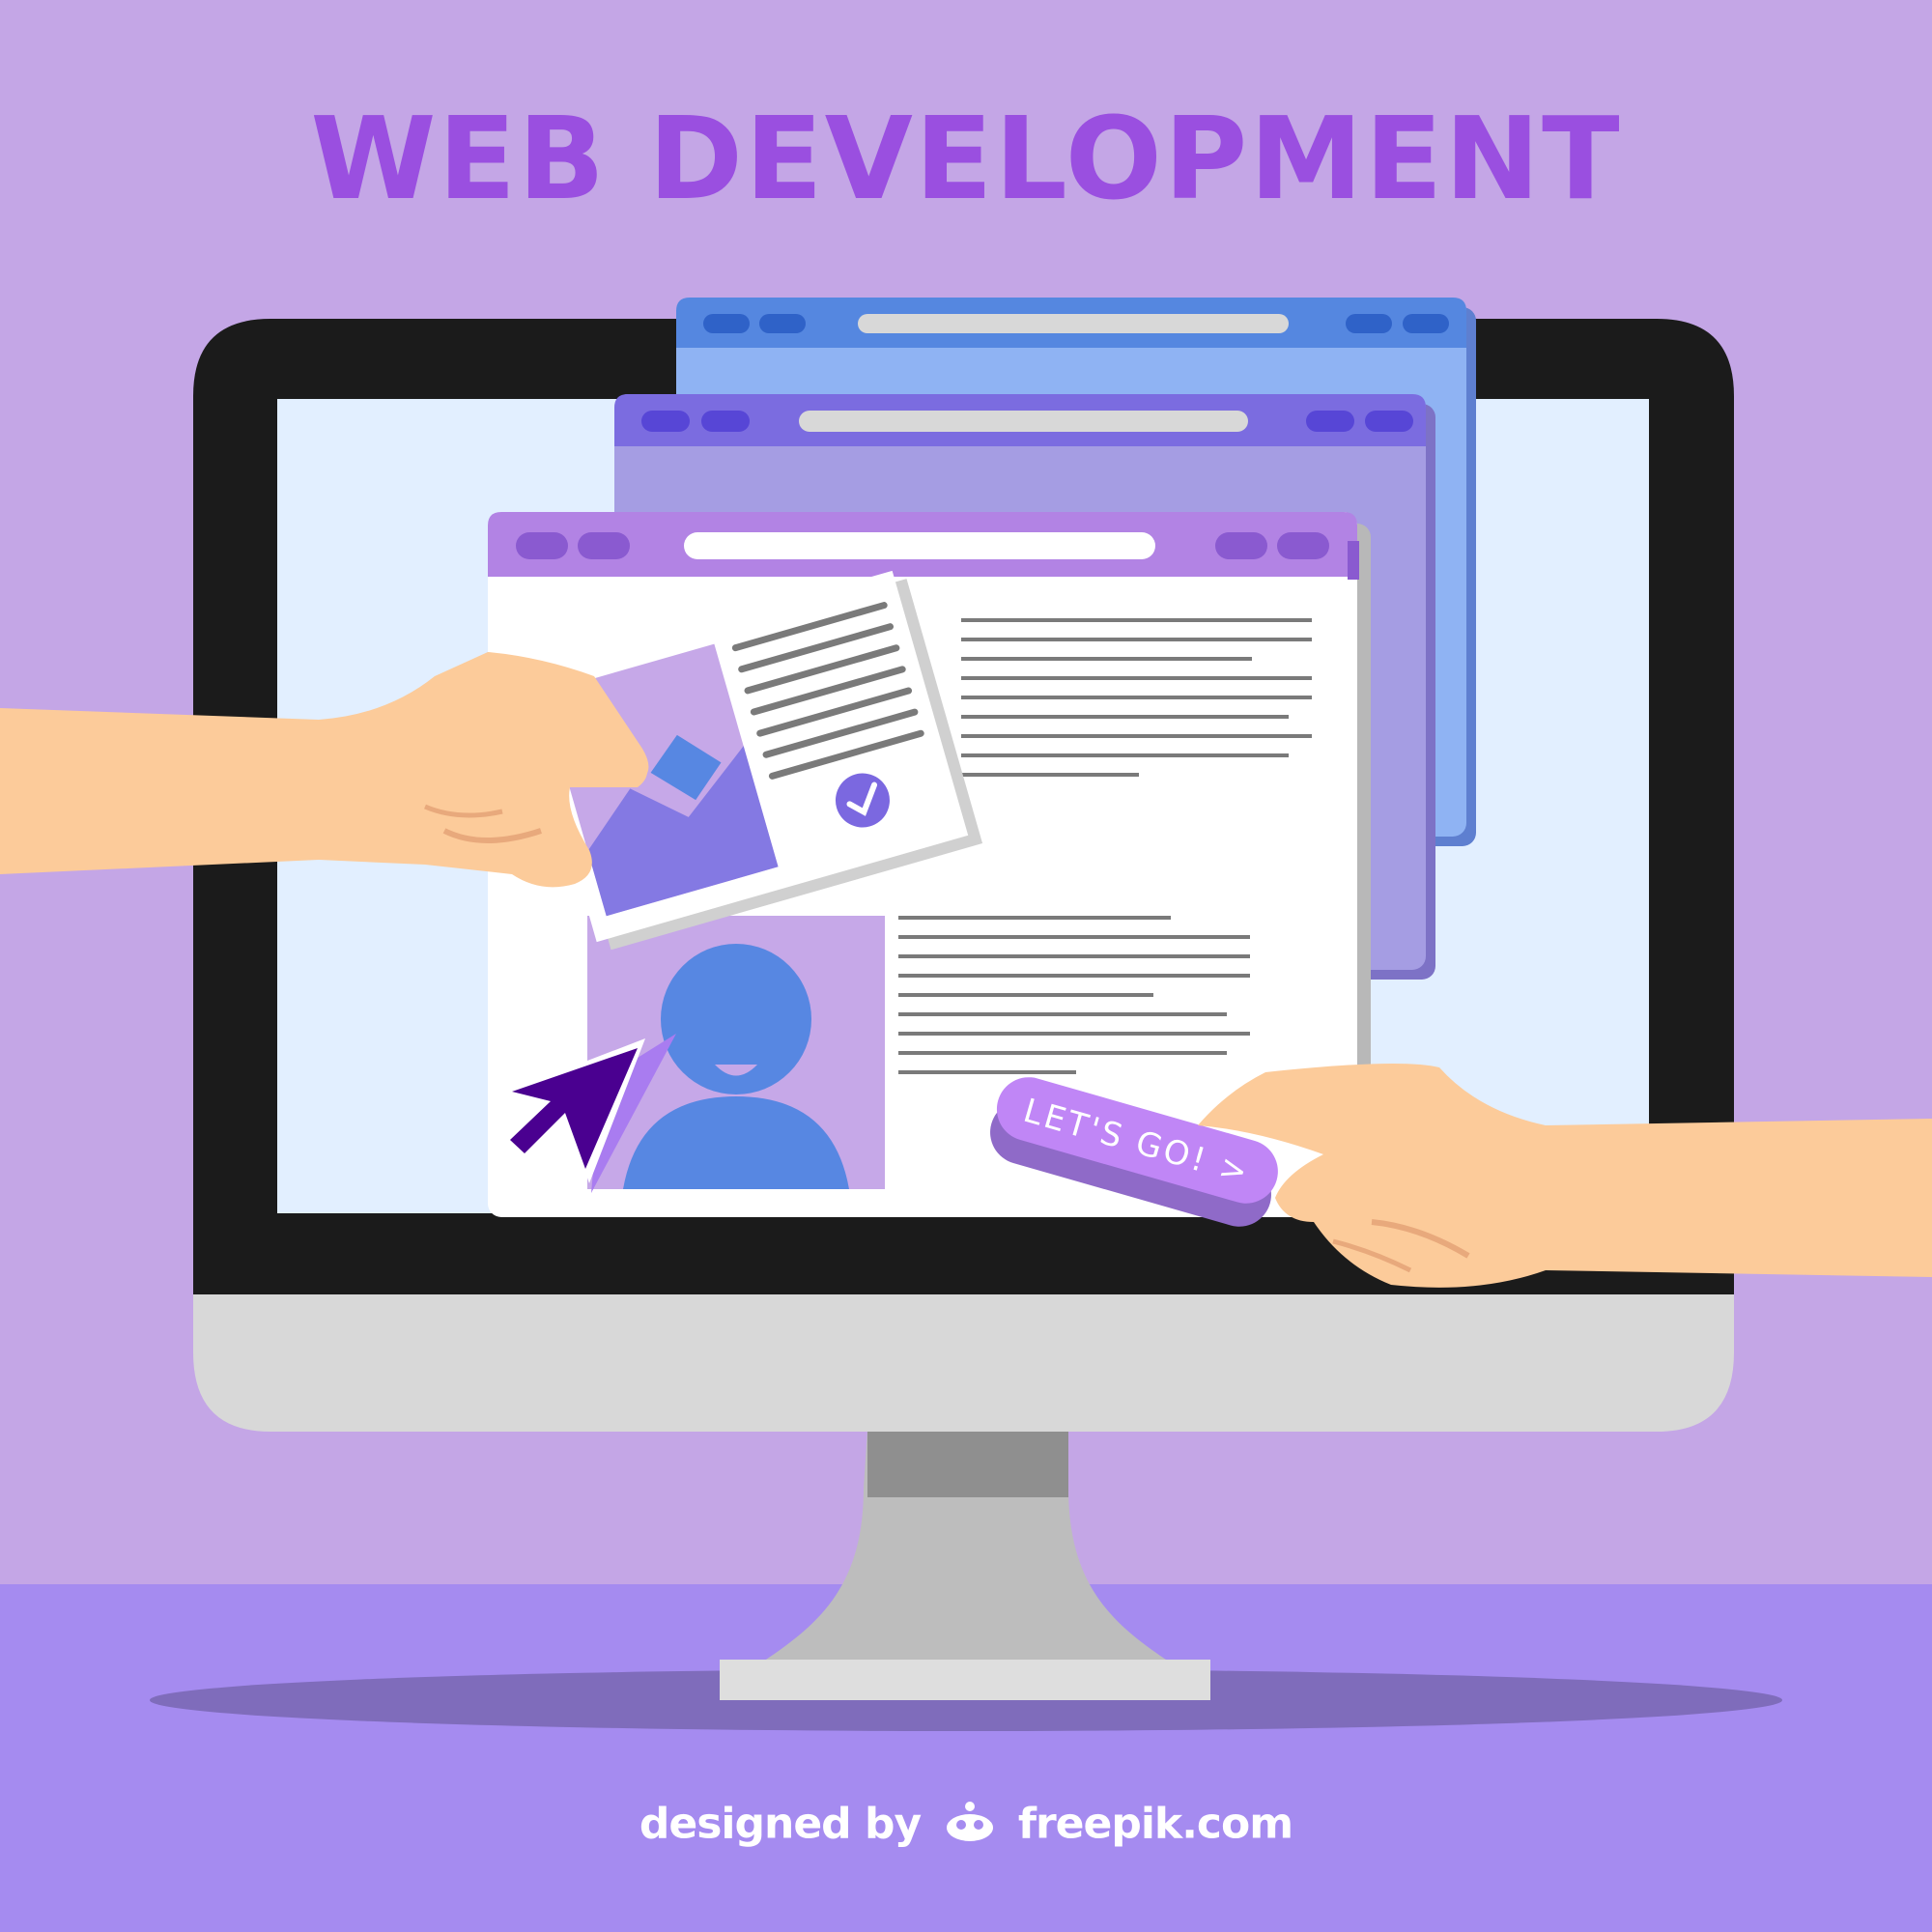 This screenshot has height=1932, width=1932. What do you see at coordinates (965, 1565) in the screenshot?
I see `monitor-stand` at bounding box center [965, 1565].